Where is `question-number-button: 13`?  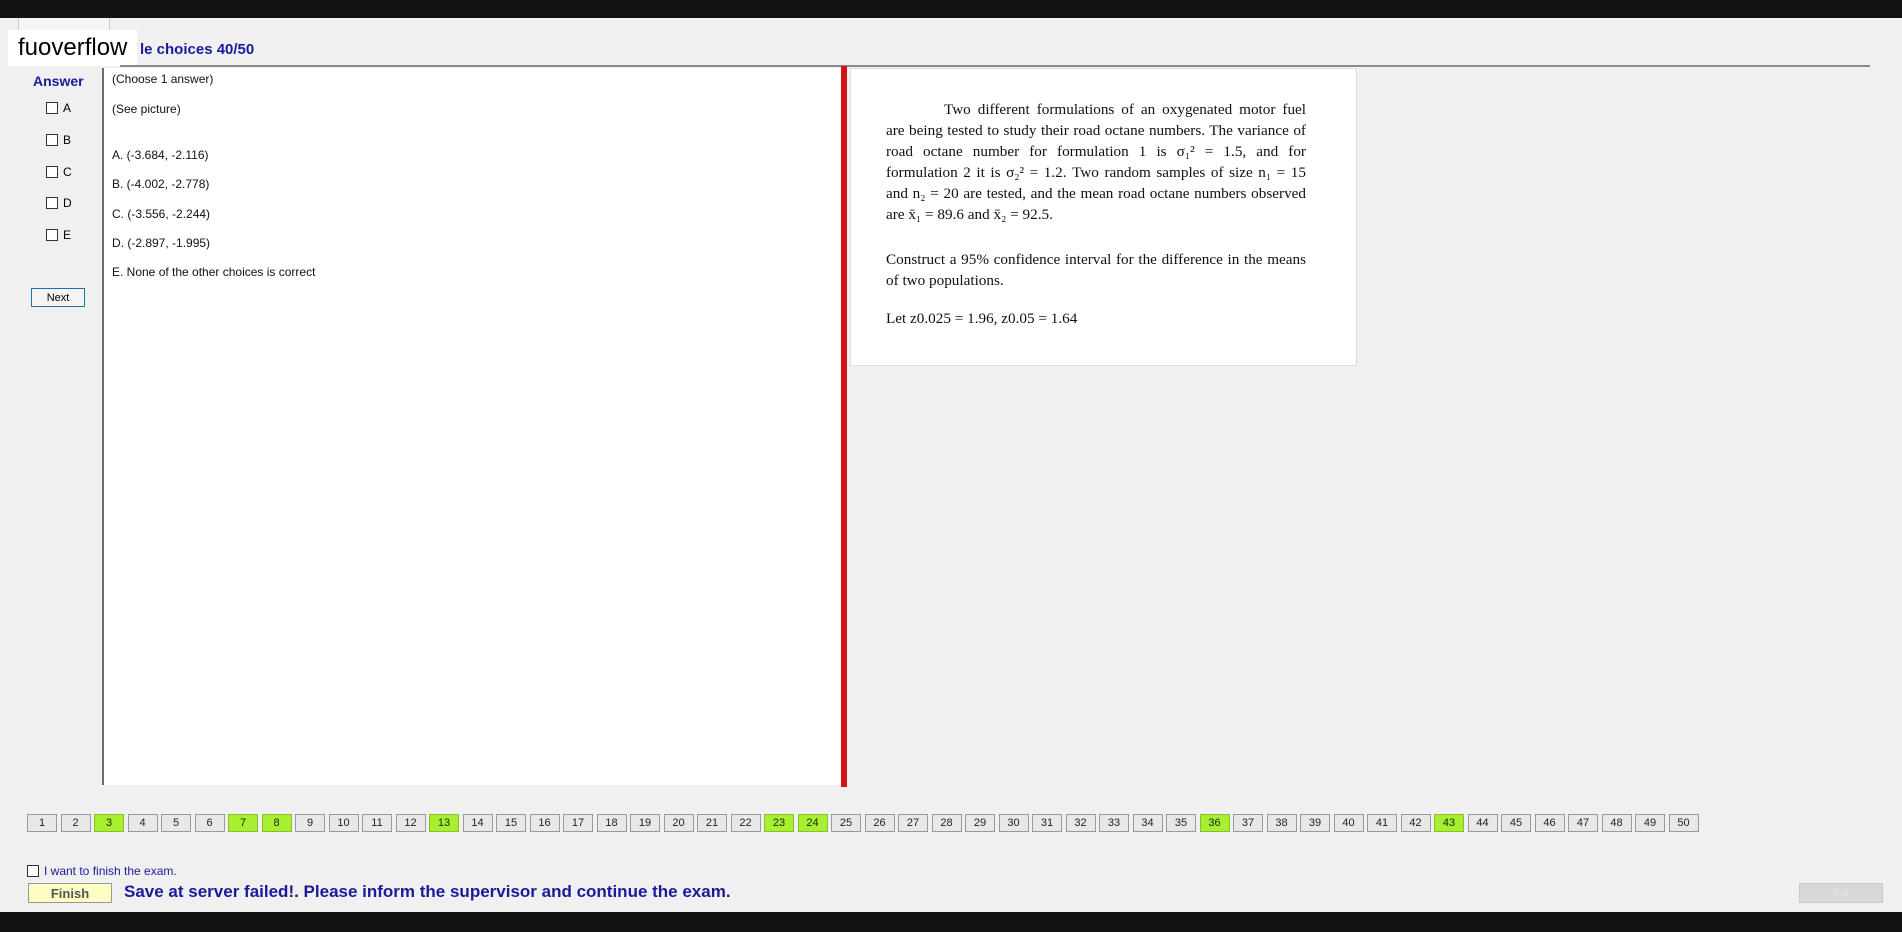
question-number-button: 13 is located at coordinates (444, 823).